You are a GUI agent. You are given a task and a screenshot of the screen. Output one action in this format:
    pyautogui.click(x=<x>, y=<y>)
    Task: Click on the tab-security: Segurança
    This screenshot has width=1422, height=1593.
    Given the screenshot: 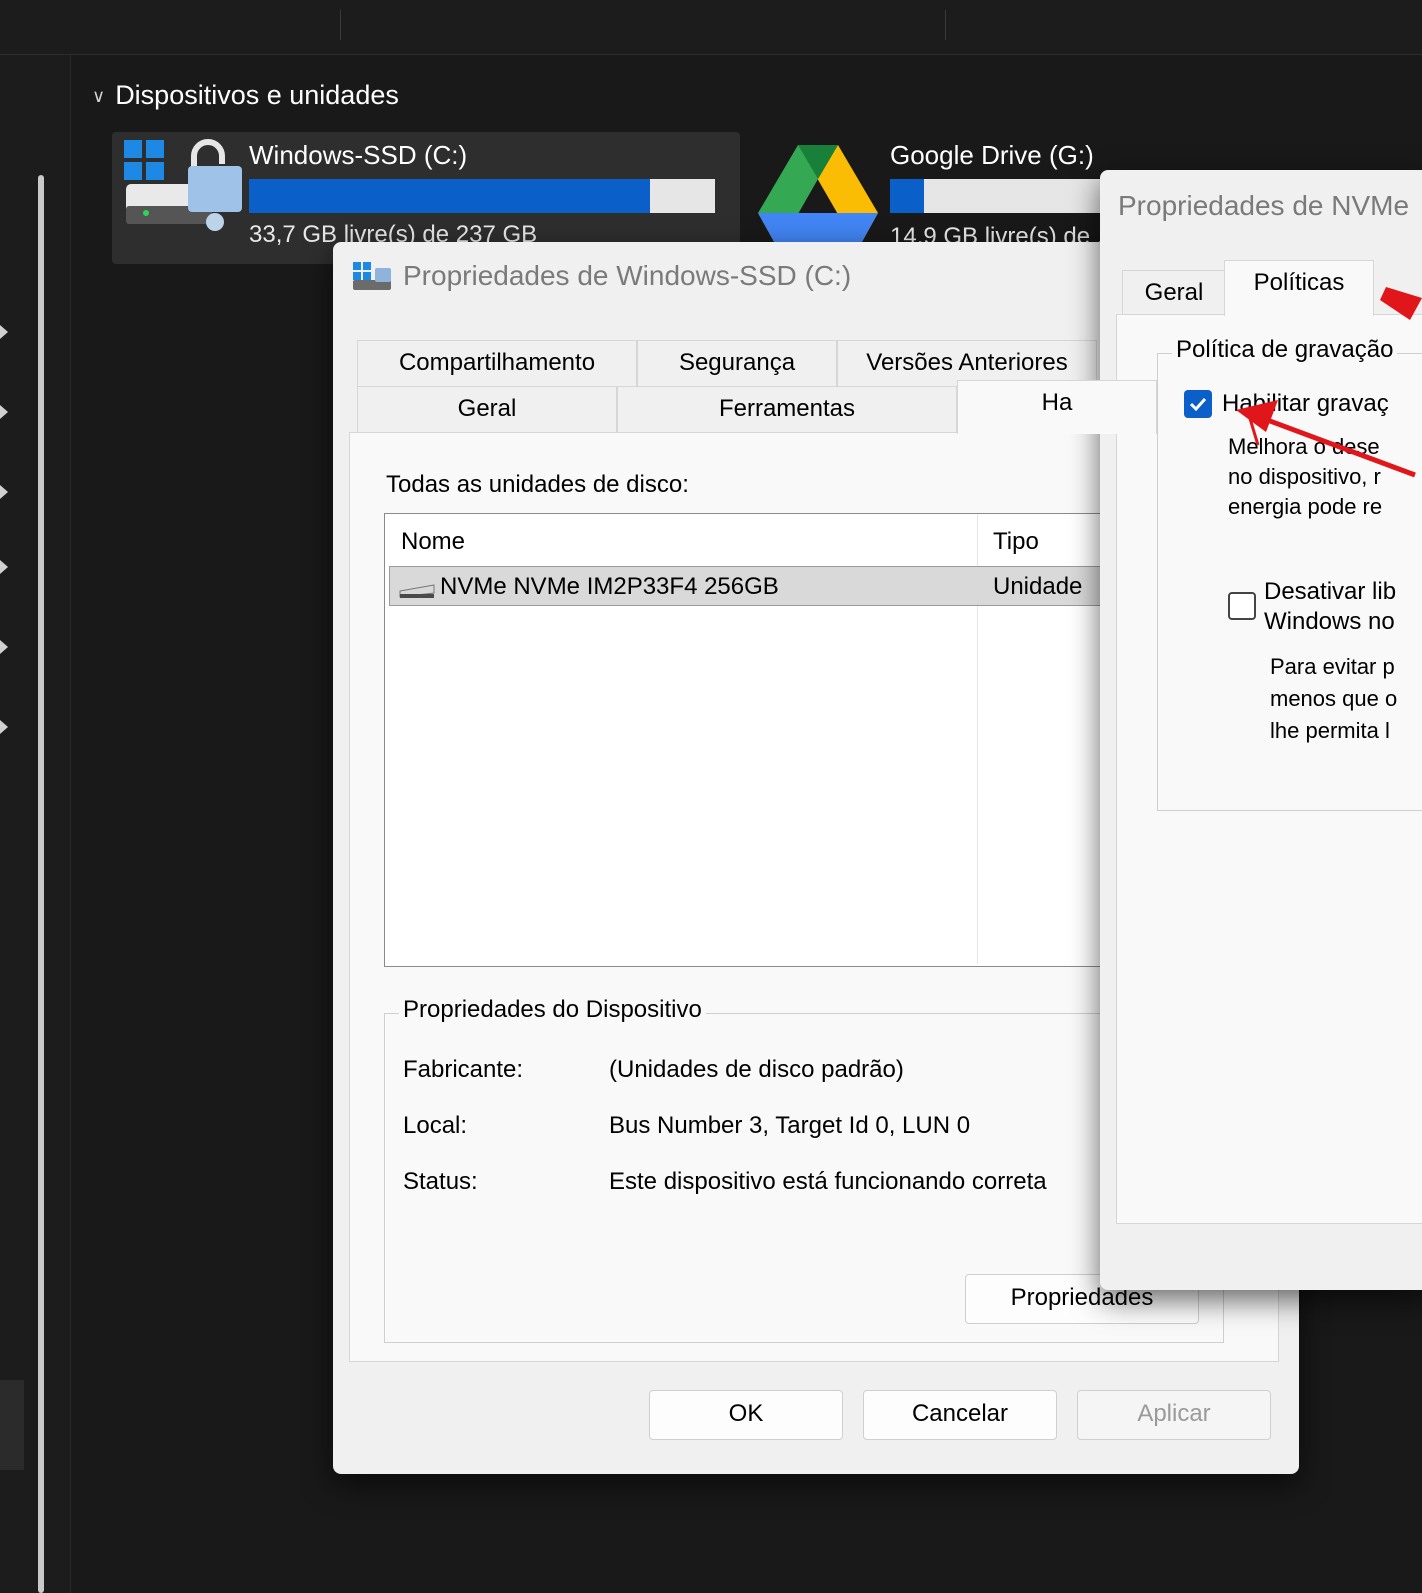 What is the action you would take?
    pyautogui.click(x=737, y=364)
    